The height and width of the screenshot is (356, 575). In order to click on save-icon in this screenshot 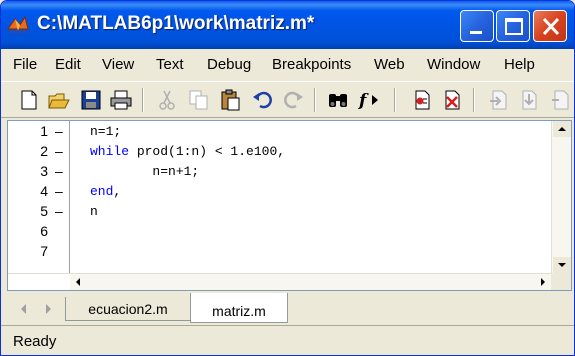, I will do `click(91, 100)`.